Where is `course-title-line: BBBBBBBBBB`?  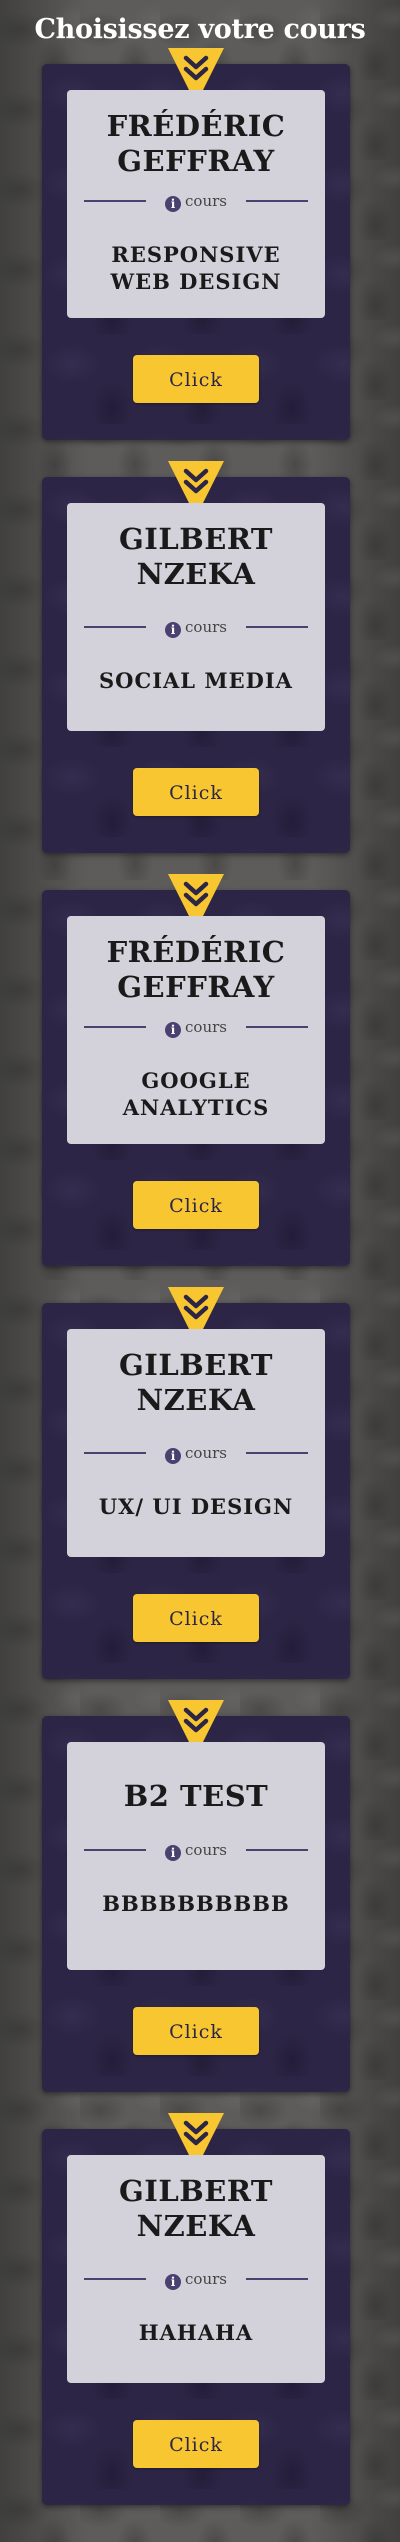
course-title-line: BBBBBBBBBB is located at coordinates (196, 1903).